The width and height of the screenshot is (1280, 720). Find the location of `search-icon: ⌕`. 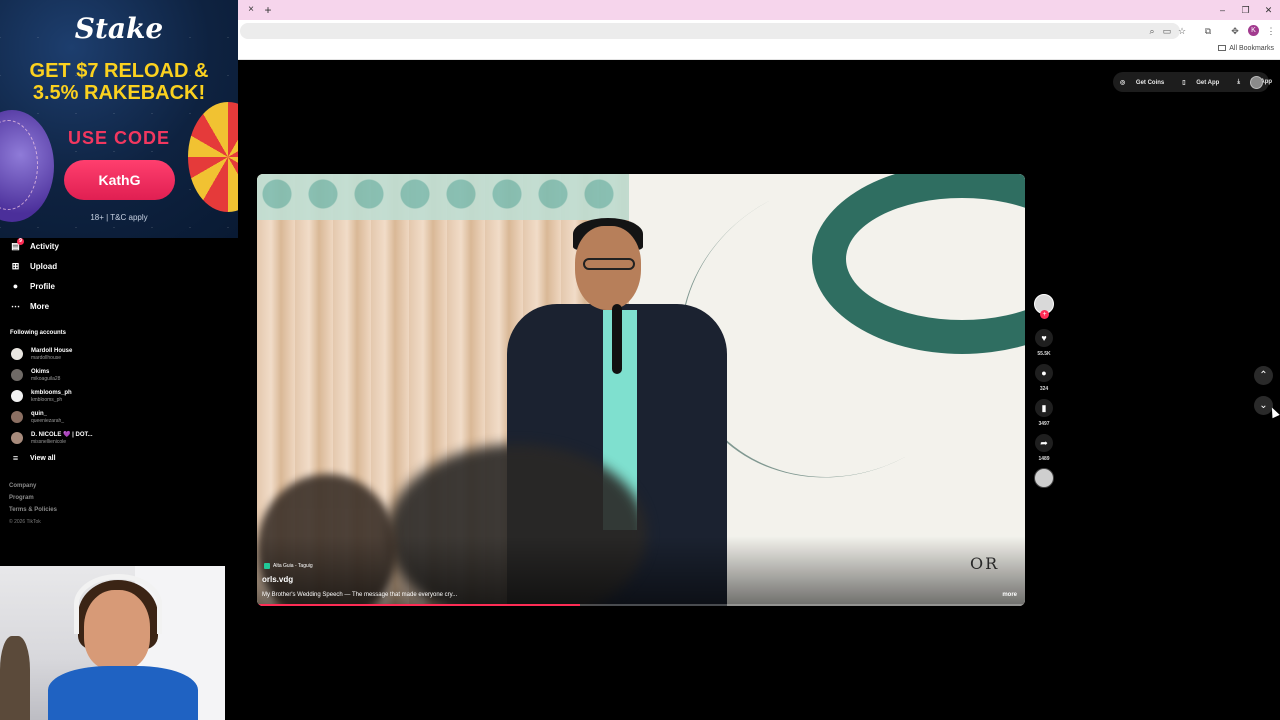

search-icon: ⌕ is located at coordinates (1152, 31).